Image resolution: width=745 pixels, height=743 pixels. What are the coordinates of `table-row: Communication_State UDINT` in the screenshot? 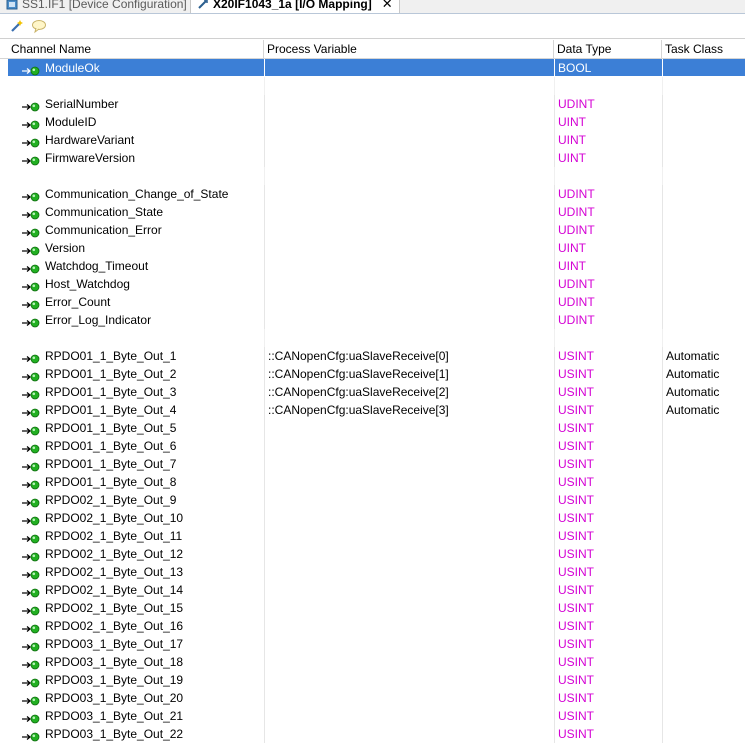 It's located at (372, 212).